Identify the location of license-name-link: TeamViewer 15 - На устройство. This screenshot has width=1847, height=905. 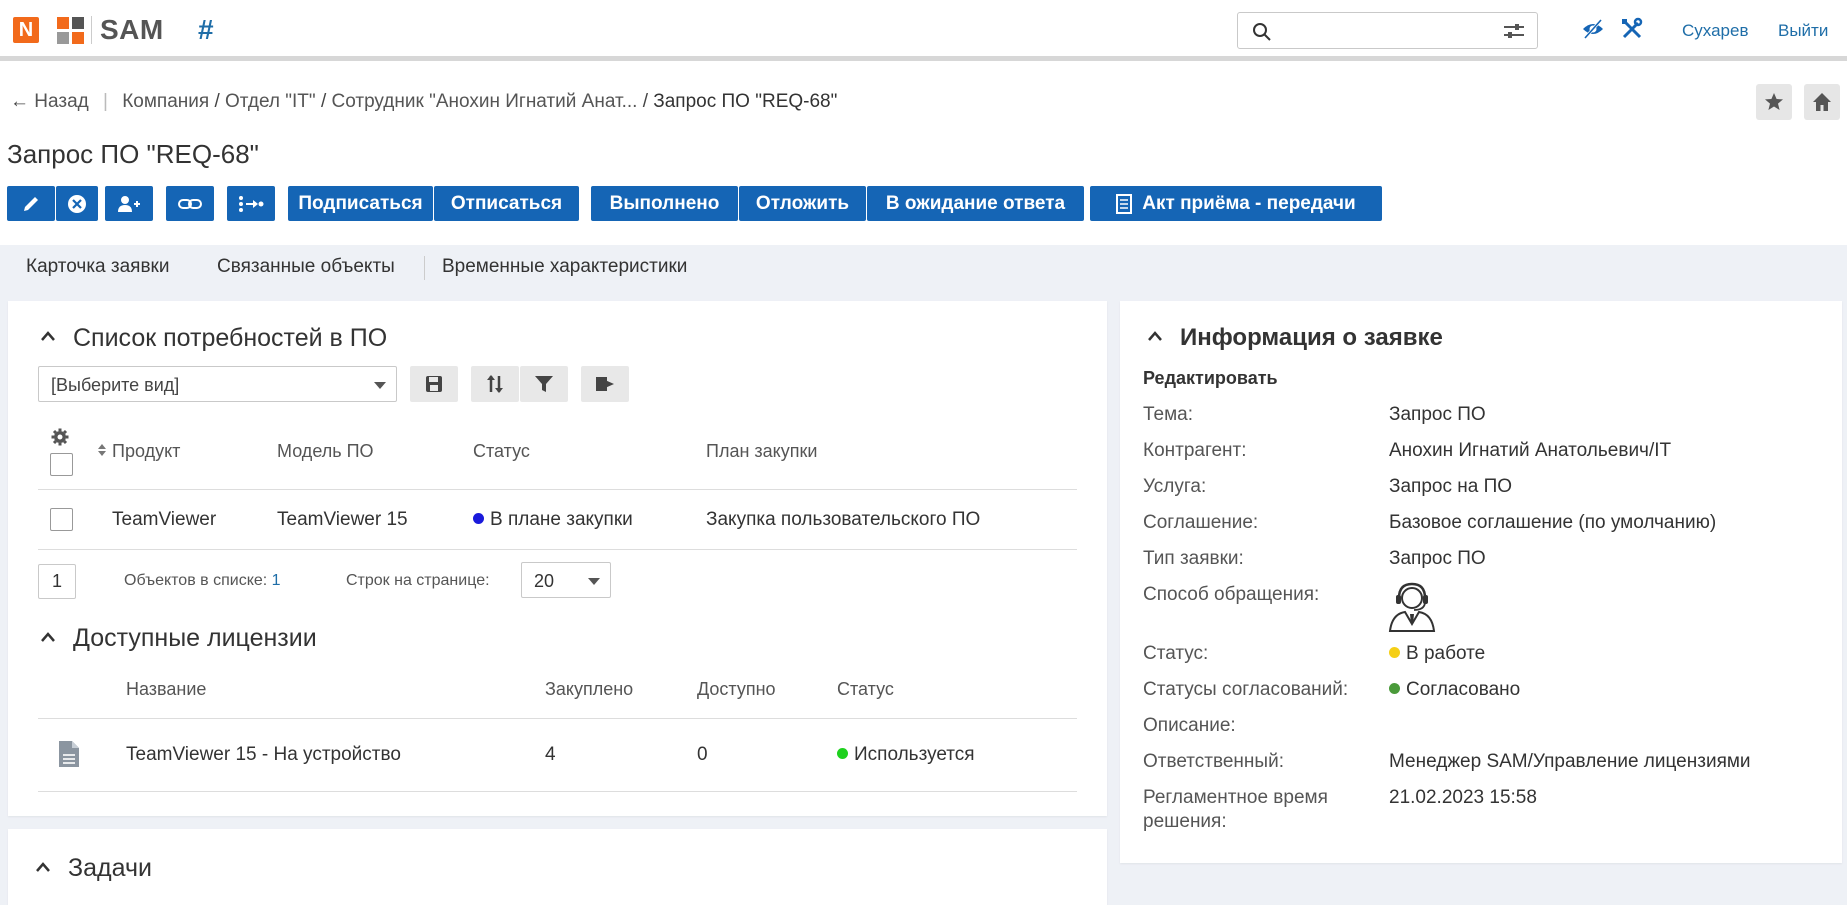
(263, 755).